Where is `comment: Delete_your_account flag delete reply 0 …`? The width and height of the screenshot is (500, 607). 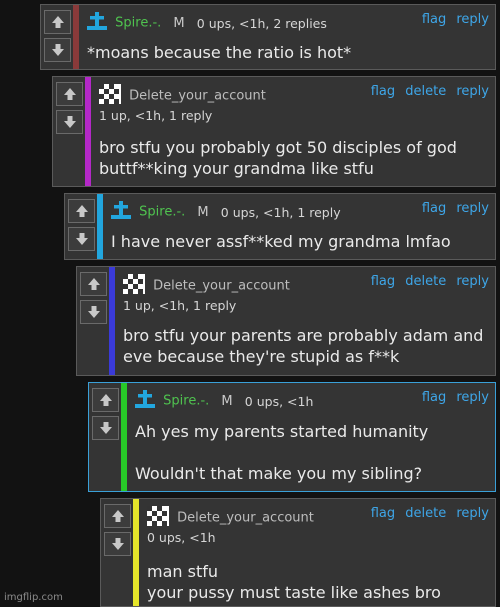 comment: Delete_your_account flag delete reply 0 … is located at coordinates (298, 552).